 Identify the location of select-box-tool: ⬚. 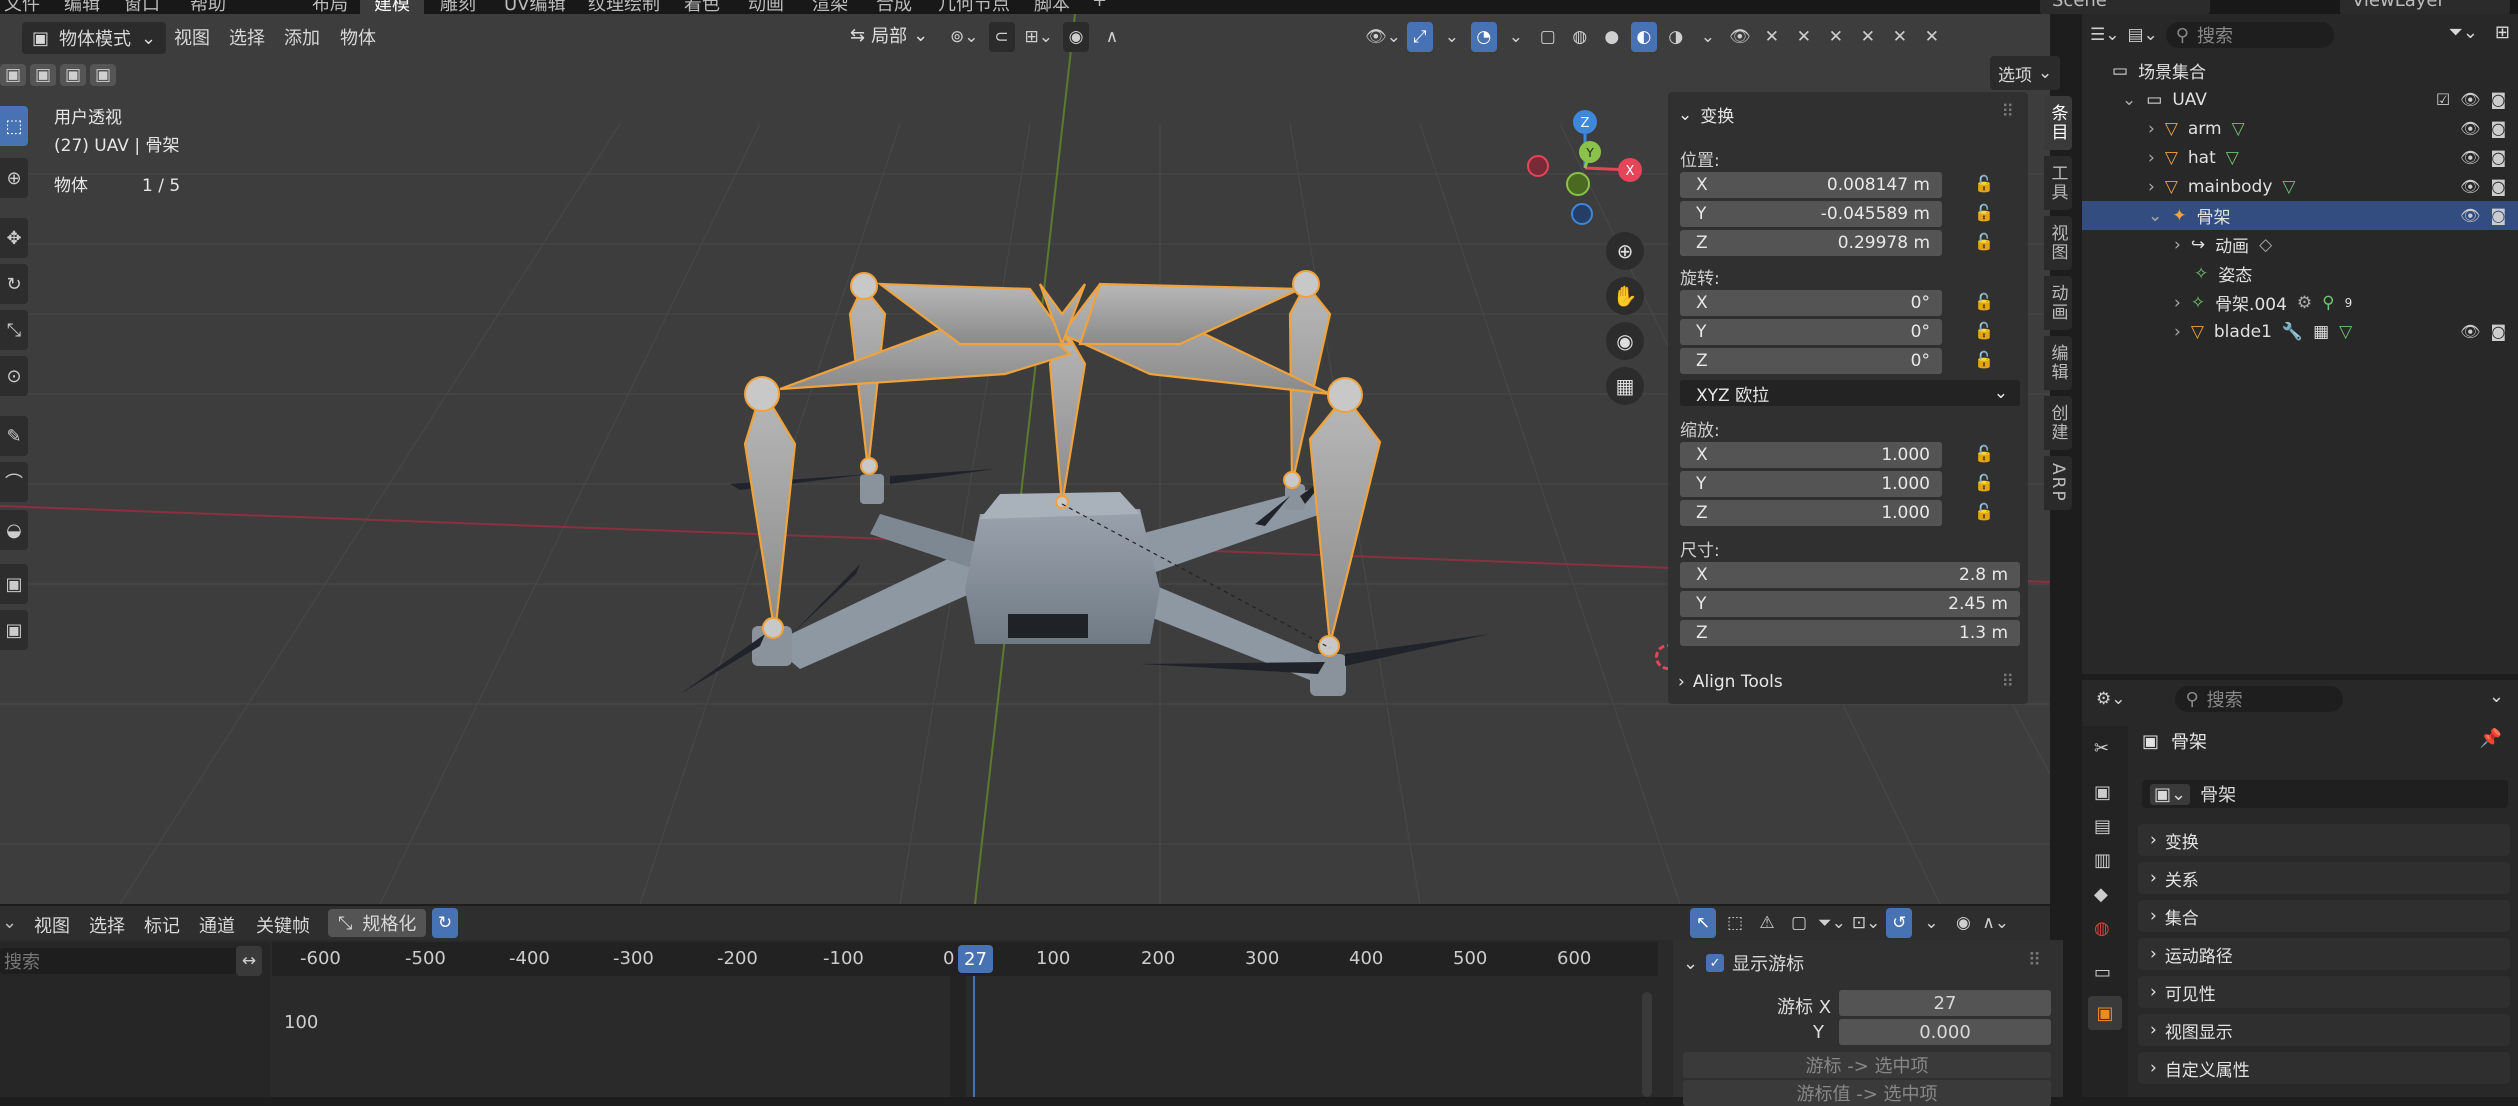
(14, 126).